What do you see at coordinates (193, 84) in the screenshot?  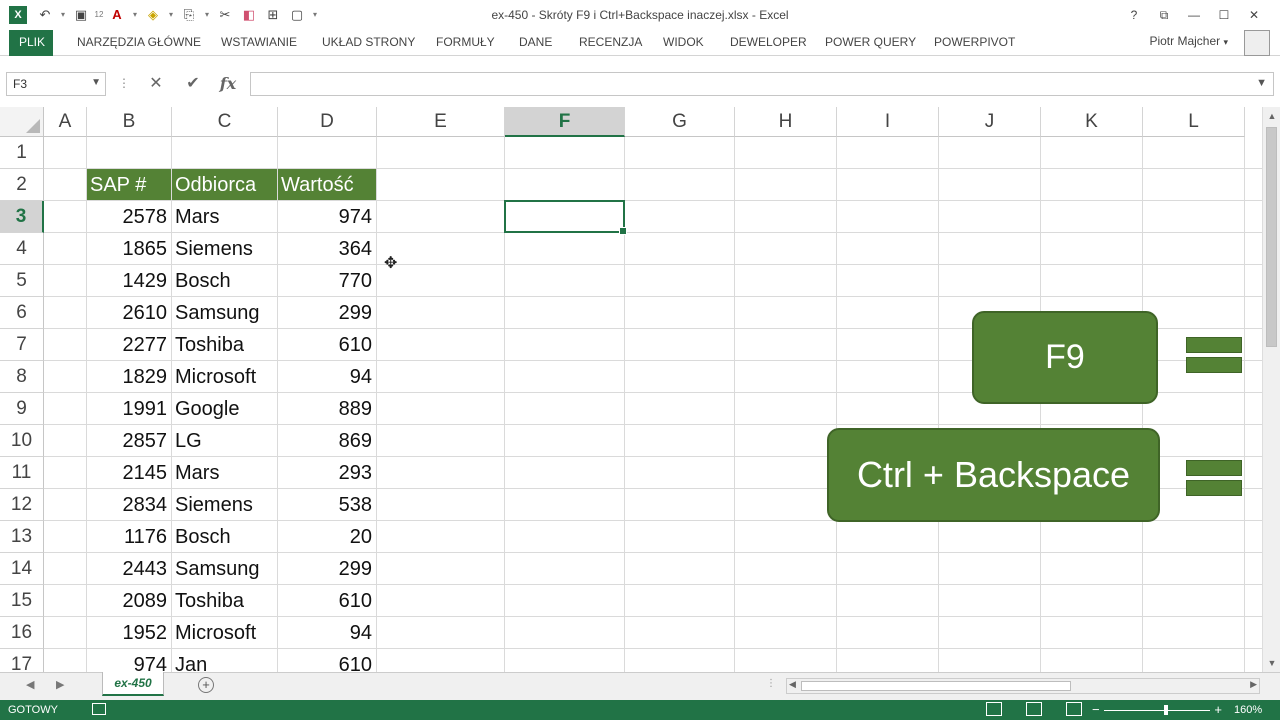 I see `confirm-entry-button: ✔` at bounding box center [193, 84].